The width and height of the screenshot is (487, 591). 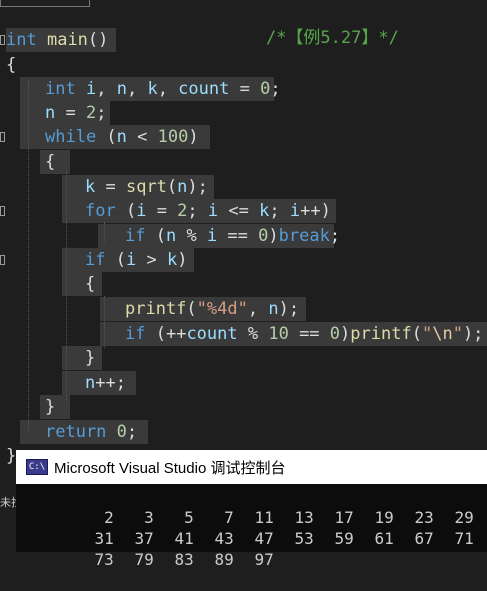 I want to click on code-line-close-main: }, so click(x=11, y=456).